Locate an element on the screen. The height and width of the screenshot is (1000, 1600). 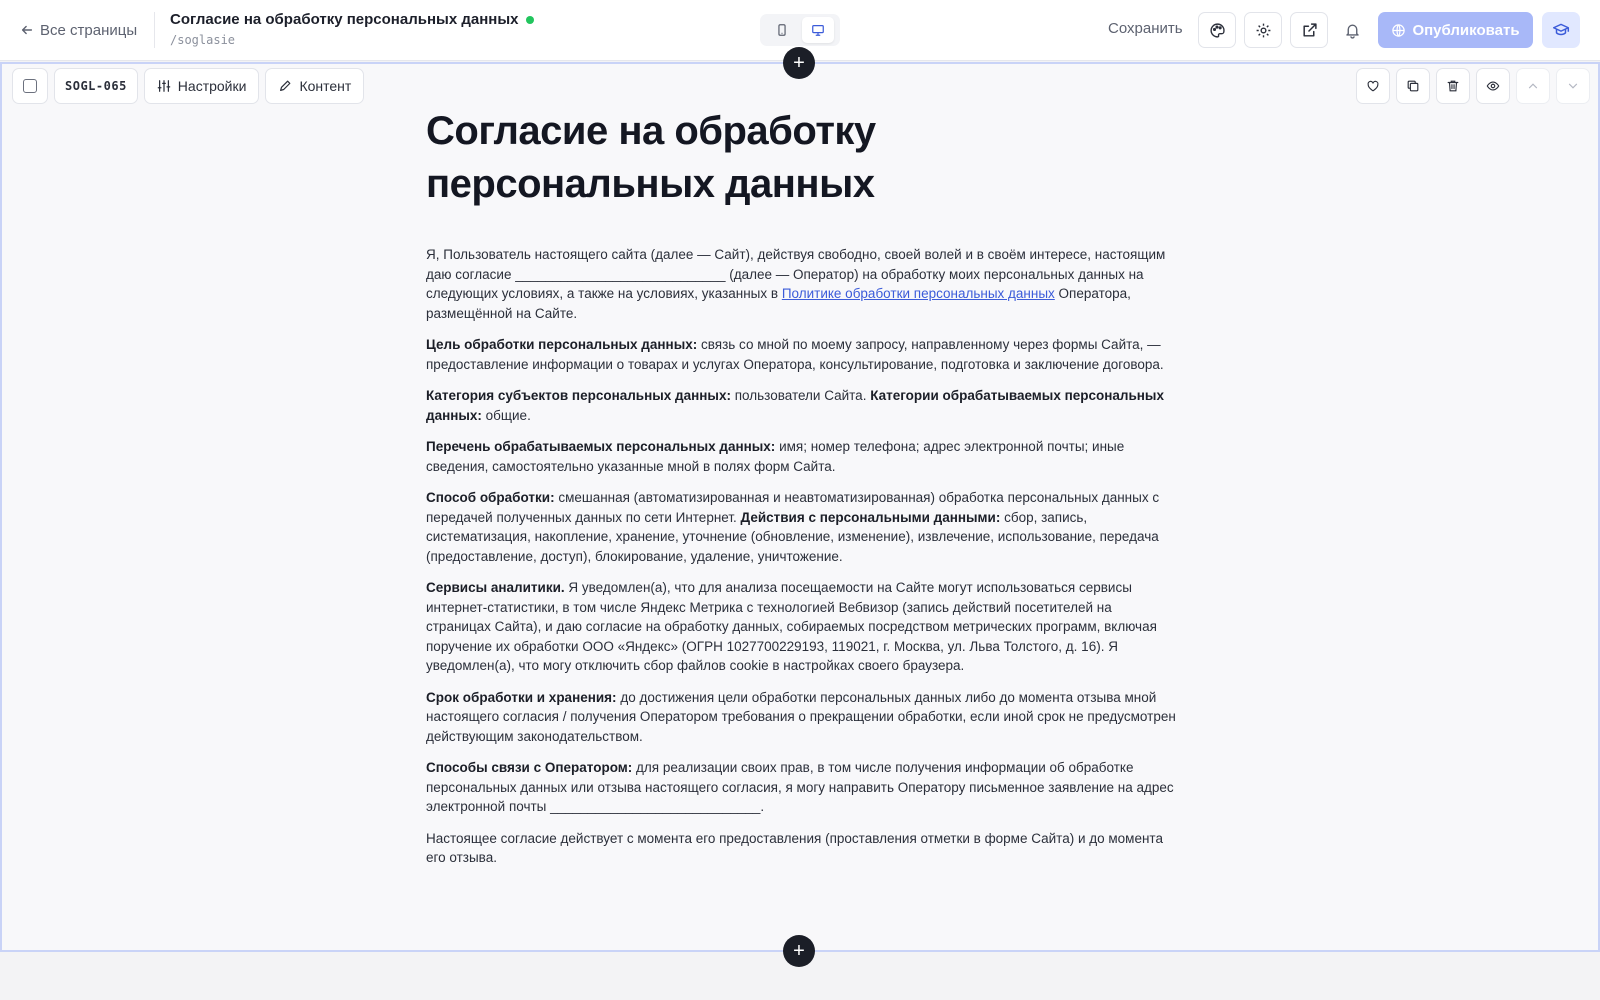
external-link-icon is located at coordinates (1309, 29).